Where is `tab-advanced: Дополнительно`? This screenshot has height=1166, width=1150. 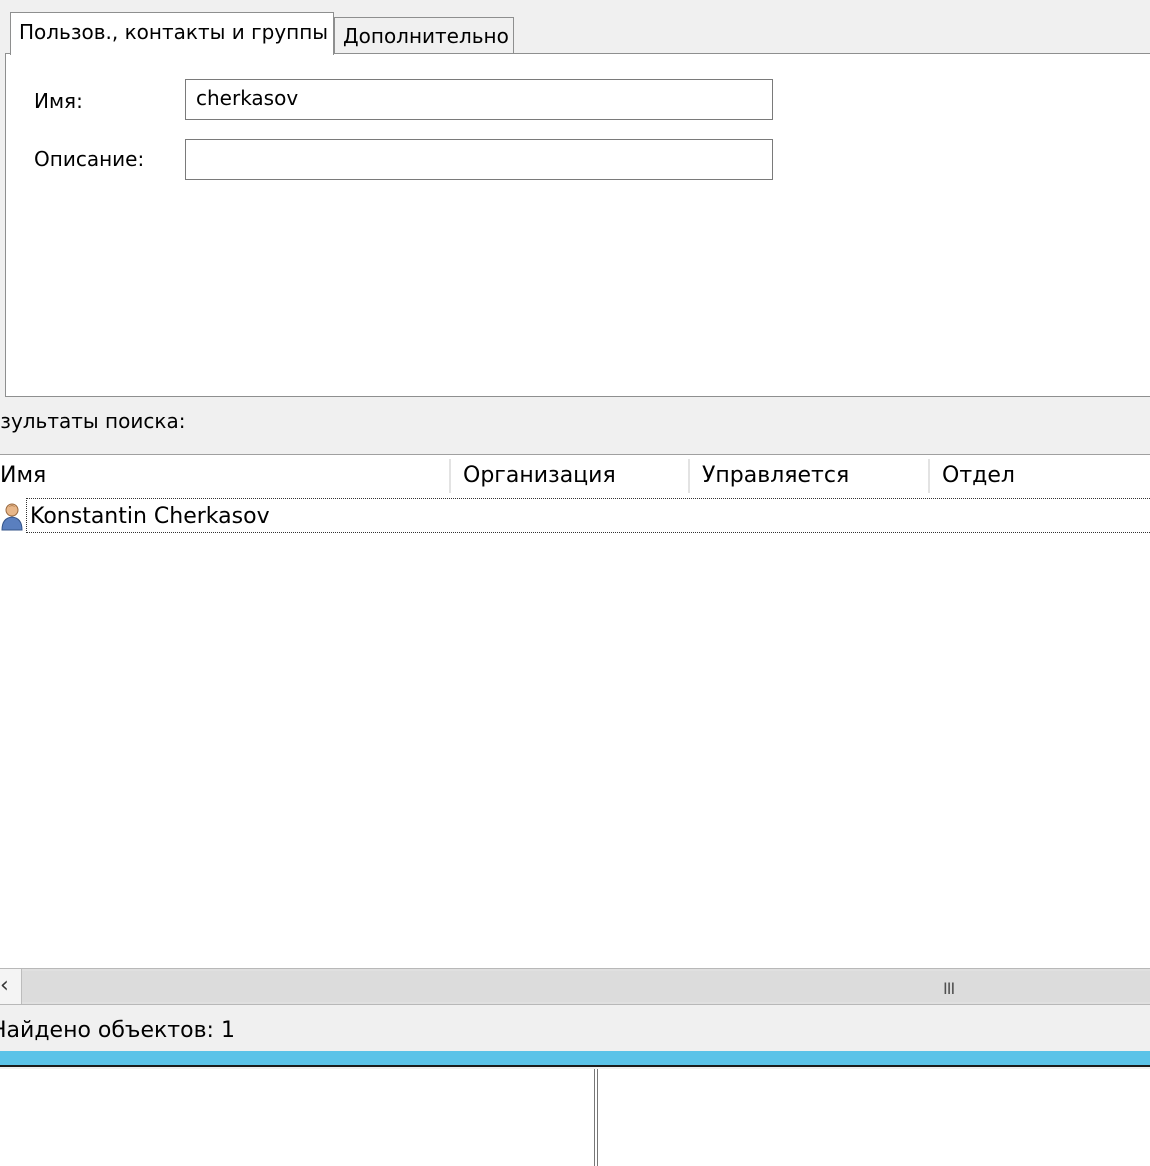 tab-advanced: Дополнительно is located at coordinates (424, 35).